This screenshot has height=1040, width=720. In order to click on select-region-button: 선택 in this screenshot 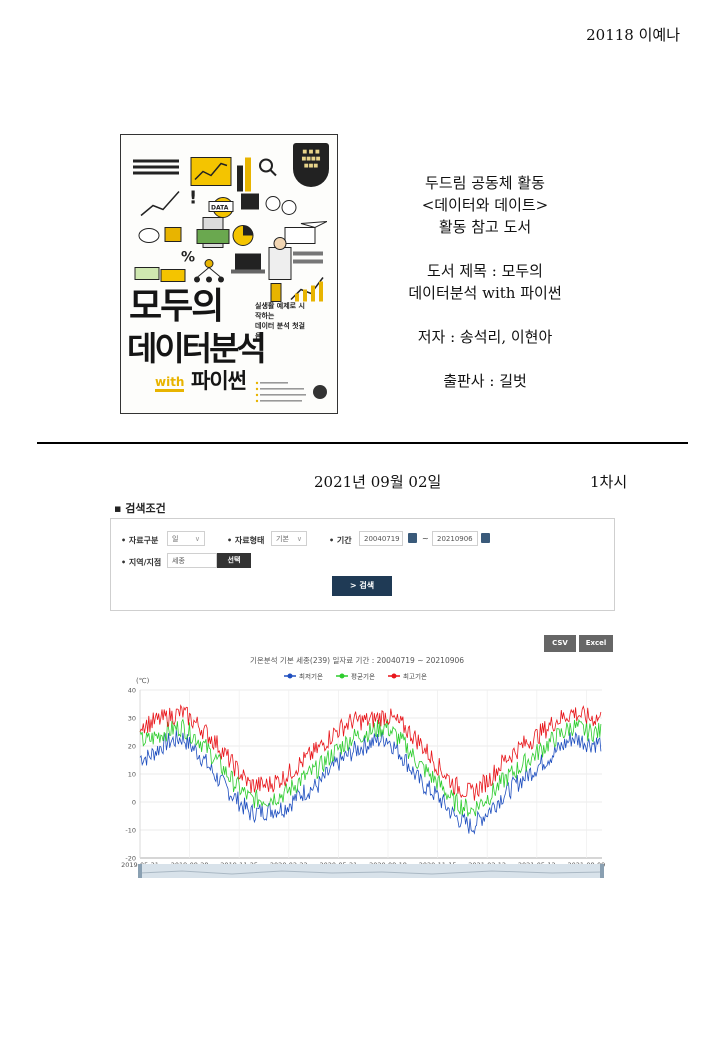, I will do `click(234, 560)`.